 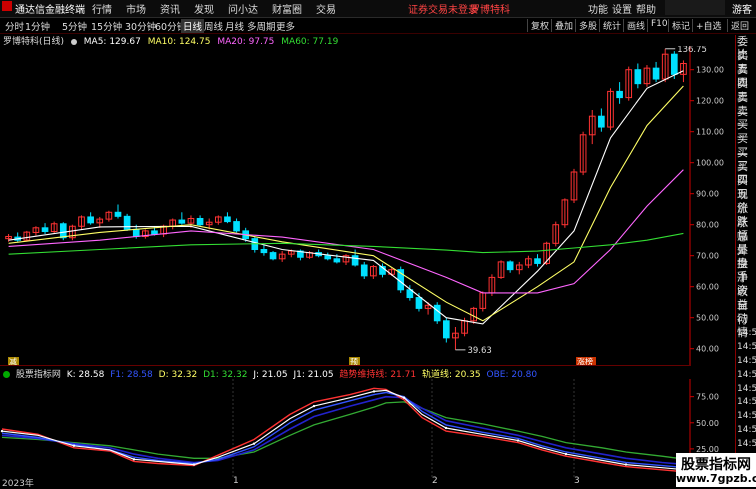 What do you see at coordinates (707, 287) in the screenshot?
I see `price-tick-label: 60.00` at bounding box center [707, 287].